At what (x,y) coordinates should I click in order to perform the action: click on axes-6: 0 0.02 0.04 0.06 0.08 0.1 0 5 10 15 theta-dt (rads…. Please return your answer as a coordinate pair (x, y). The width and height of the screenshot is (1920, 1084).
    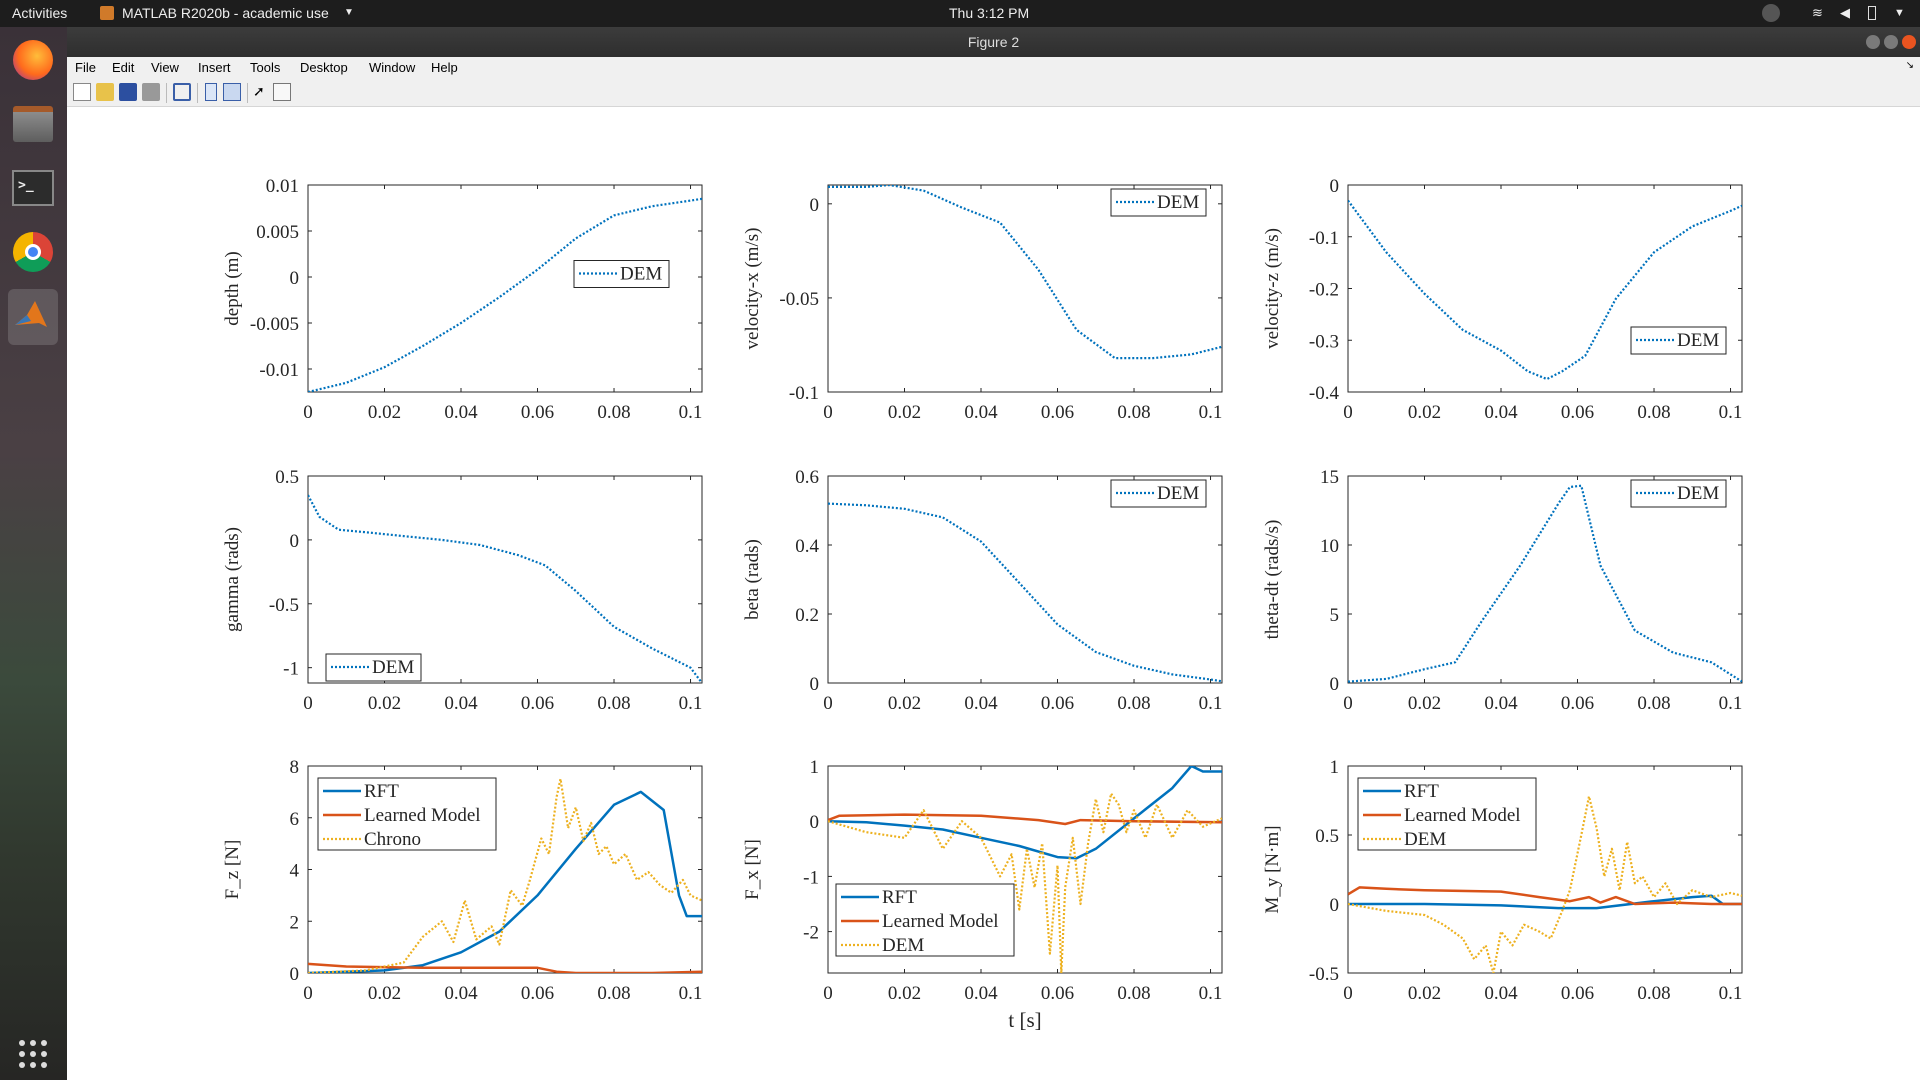
    Looking at the image, I should click on (1502, 590).